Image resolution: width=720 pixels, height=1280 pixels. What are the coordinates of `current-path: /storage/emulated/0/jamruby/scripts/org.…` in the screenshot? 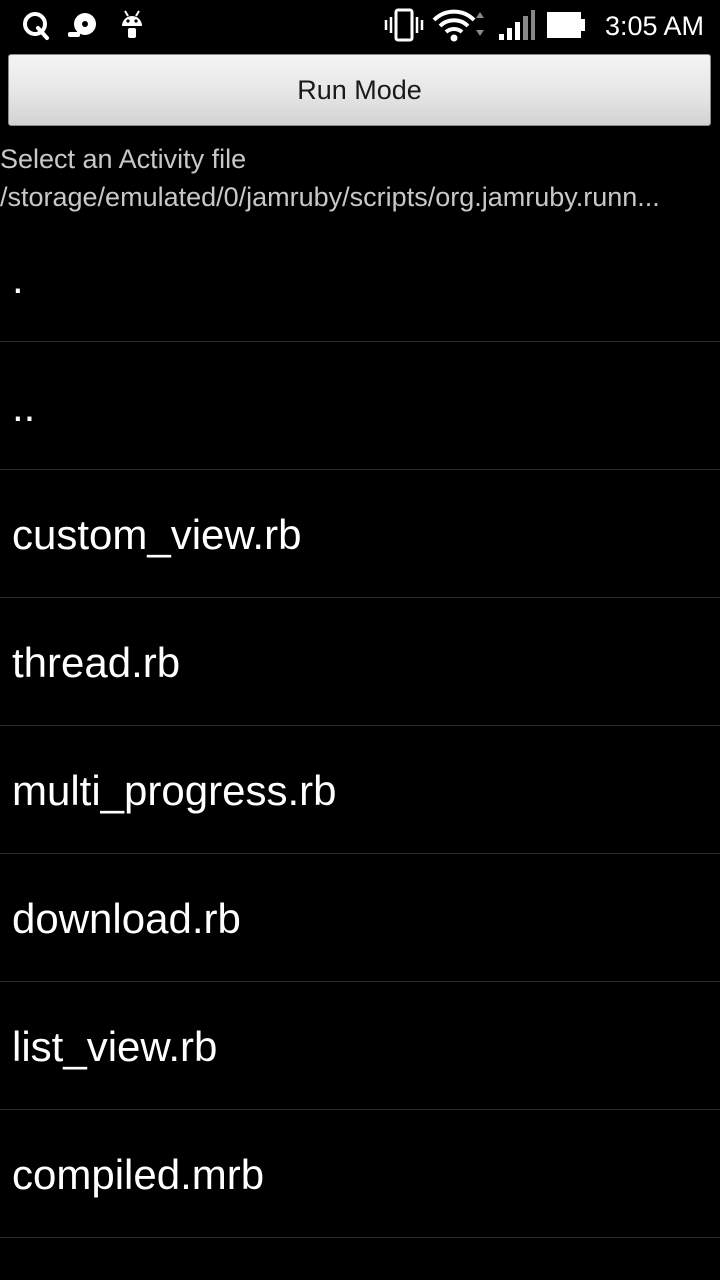 It's located at (330, 197).